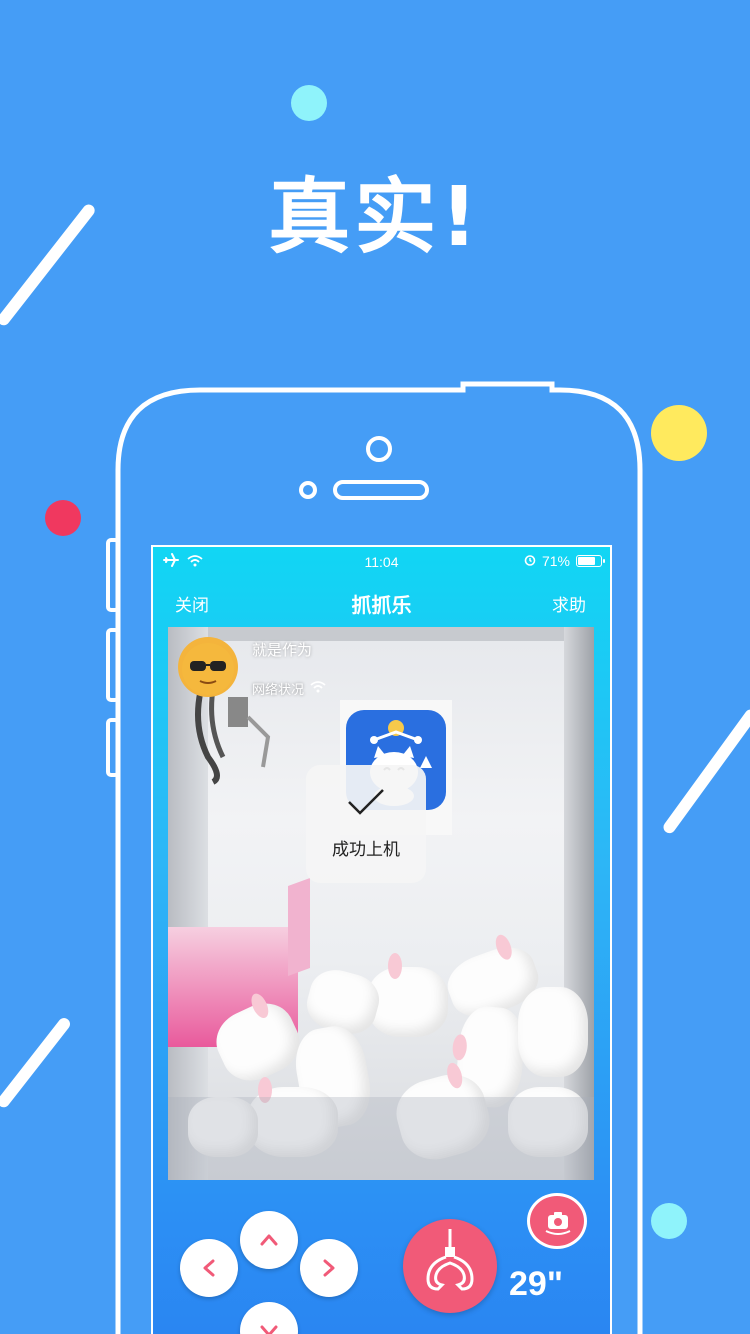 Image resolution: width=750 pixels, height=1334 pixels. What do you see at coordinates (381, 1138) in the screenshot?
I see `machine-glass-floor` at bounding box center [381, 1138].